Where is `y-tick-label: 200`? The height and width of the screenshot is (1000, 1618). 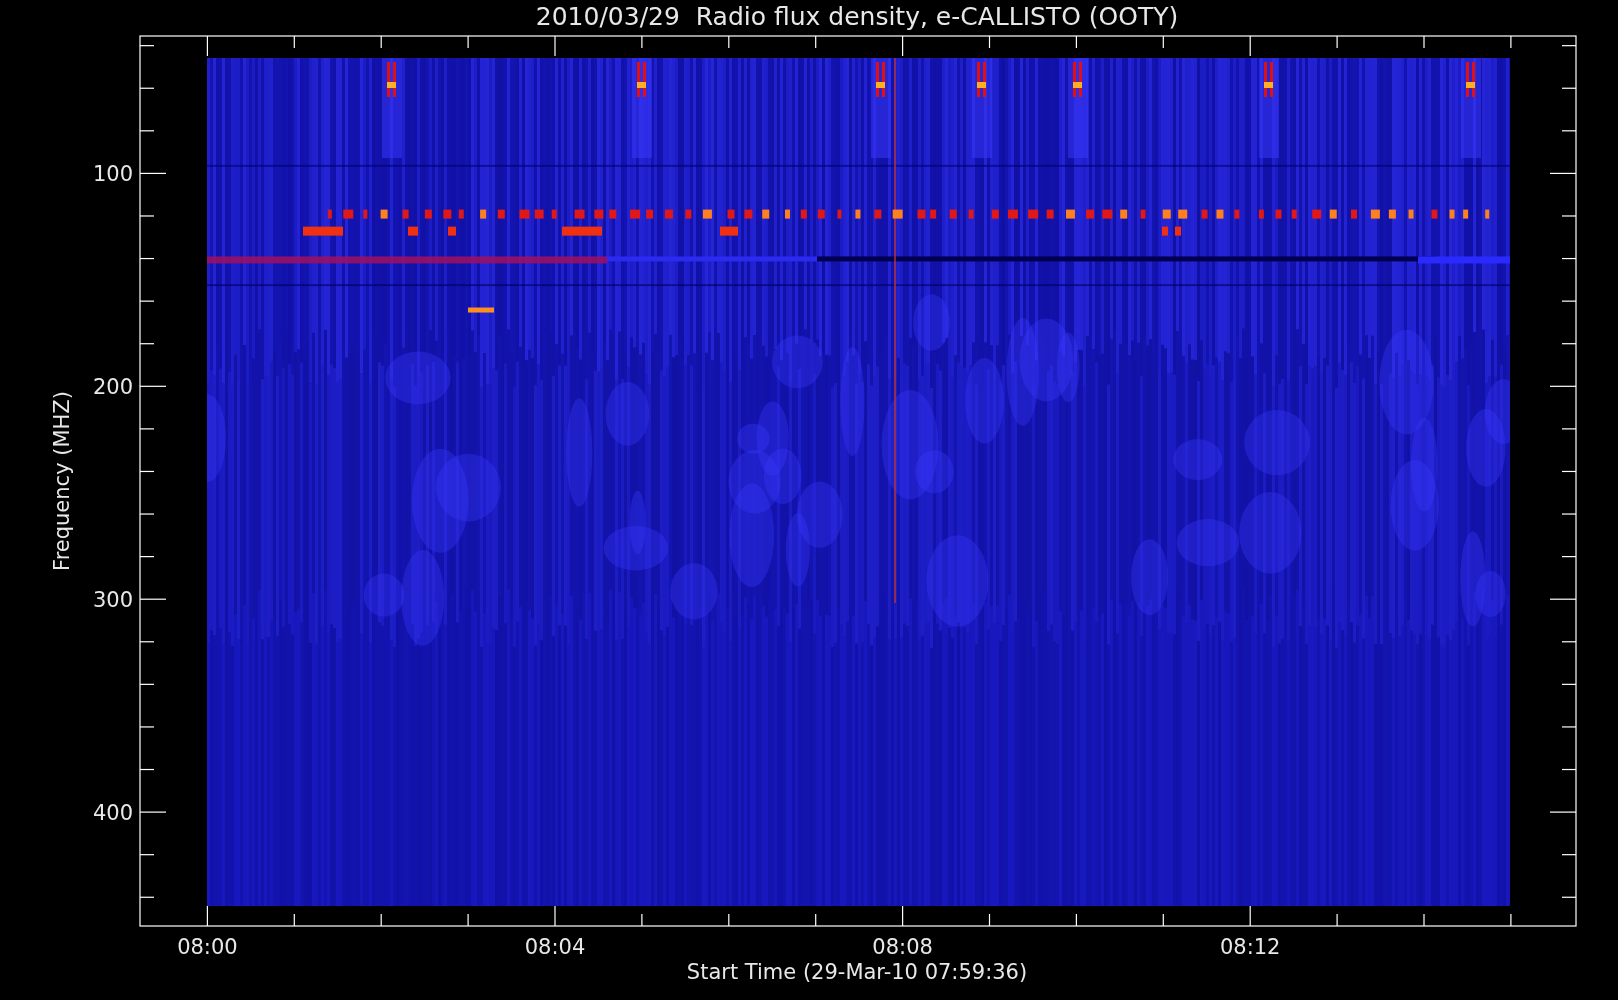
y-tick-label: 200 is located at coordinates (112, 387).